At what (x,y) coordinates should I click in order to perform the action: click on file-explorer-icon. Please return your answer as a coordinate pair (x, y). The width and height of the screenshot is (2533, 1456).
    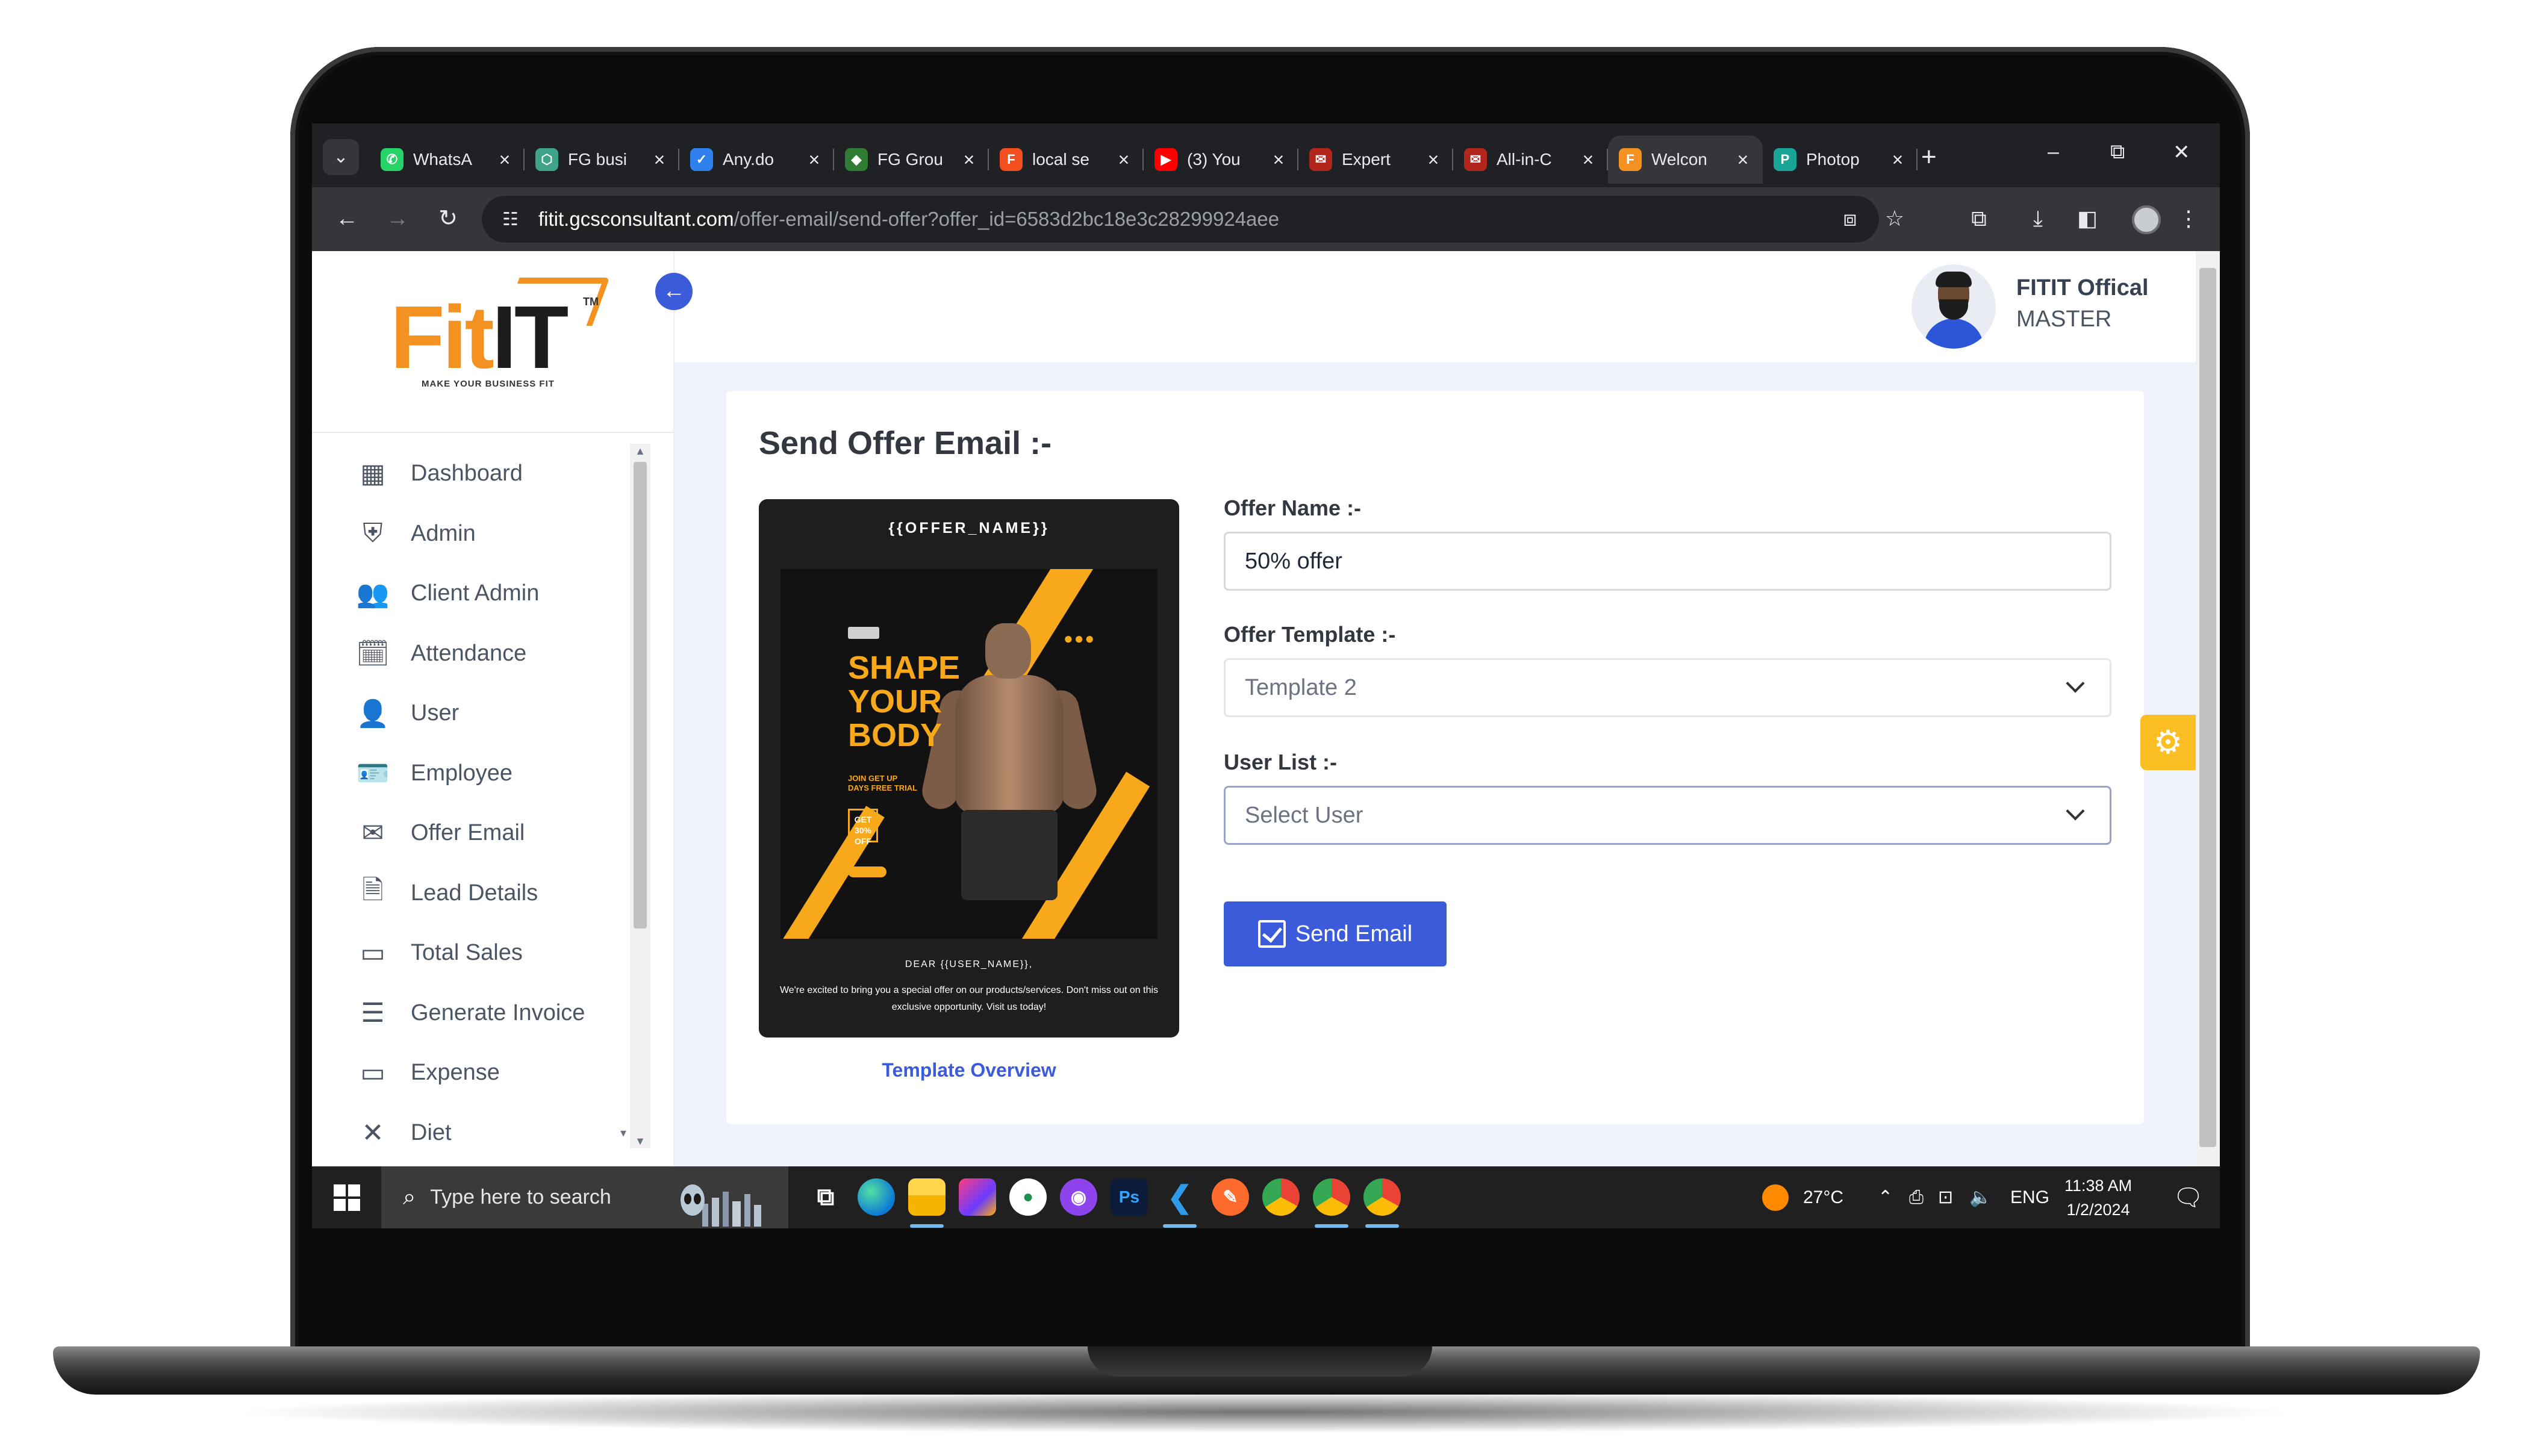
    Looking at the image, I should click on (927, 1197).